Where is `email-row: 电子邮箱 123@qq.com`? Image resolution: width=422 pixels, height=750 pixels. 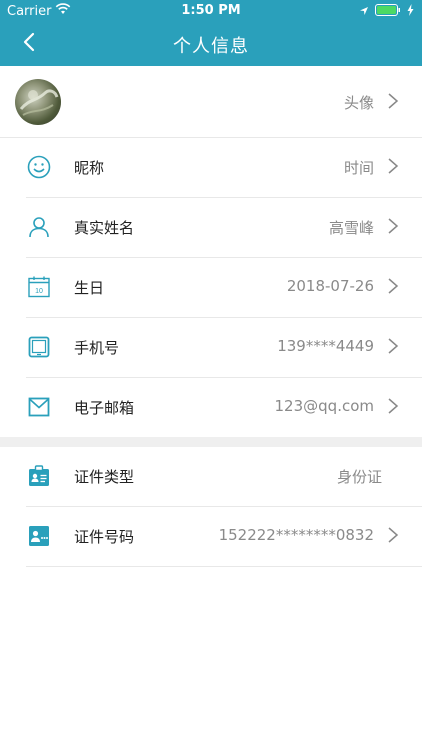
email-row: 电子邮箱 123@qq.com is located at coordinates (224, 407).